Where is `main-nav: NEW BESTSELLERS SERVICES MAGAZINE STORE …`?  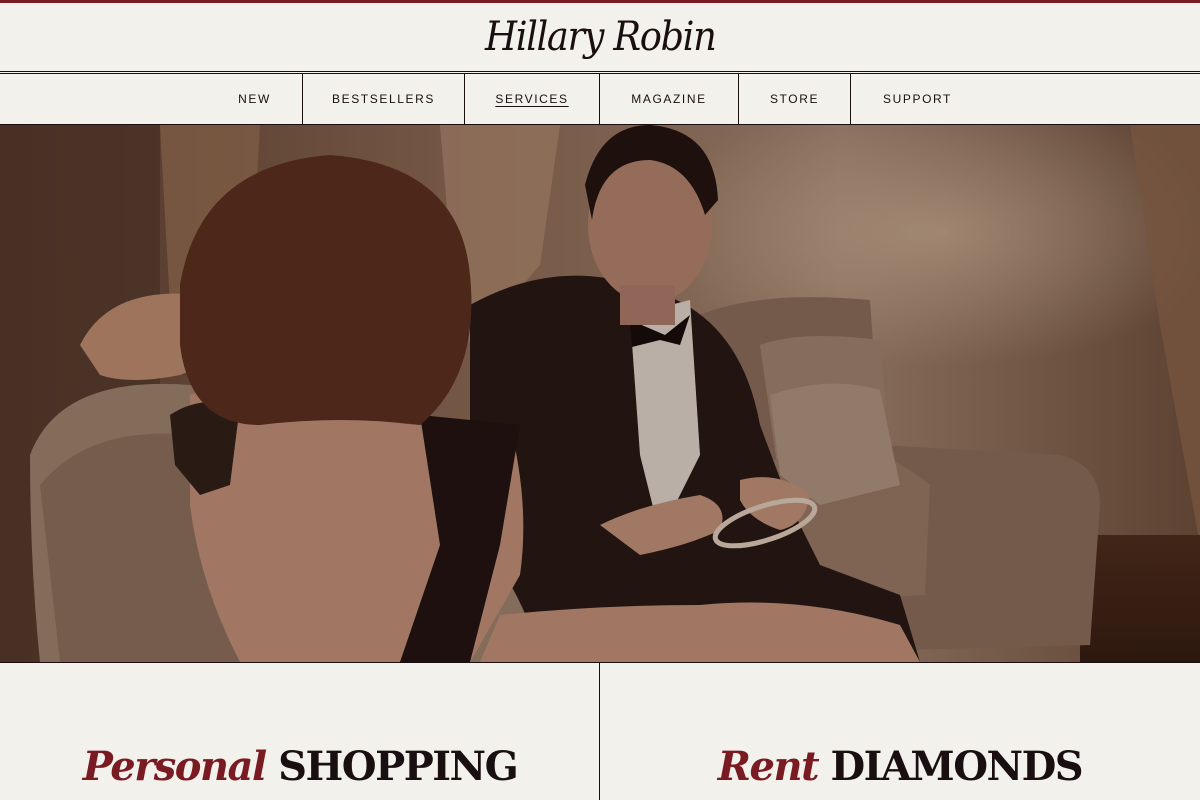
main-nav: NEW BESTSELLERS SERVICES MAGAZINE STORE … is located at coordinates (600, 99).